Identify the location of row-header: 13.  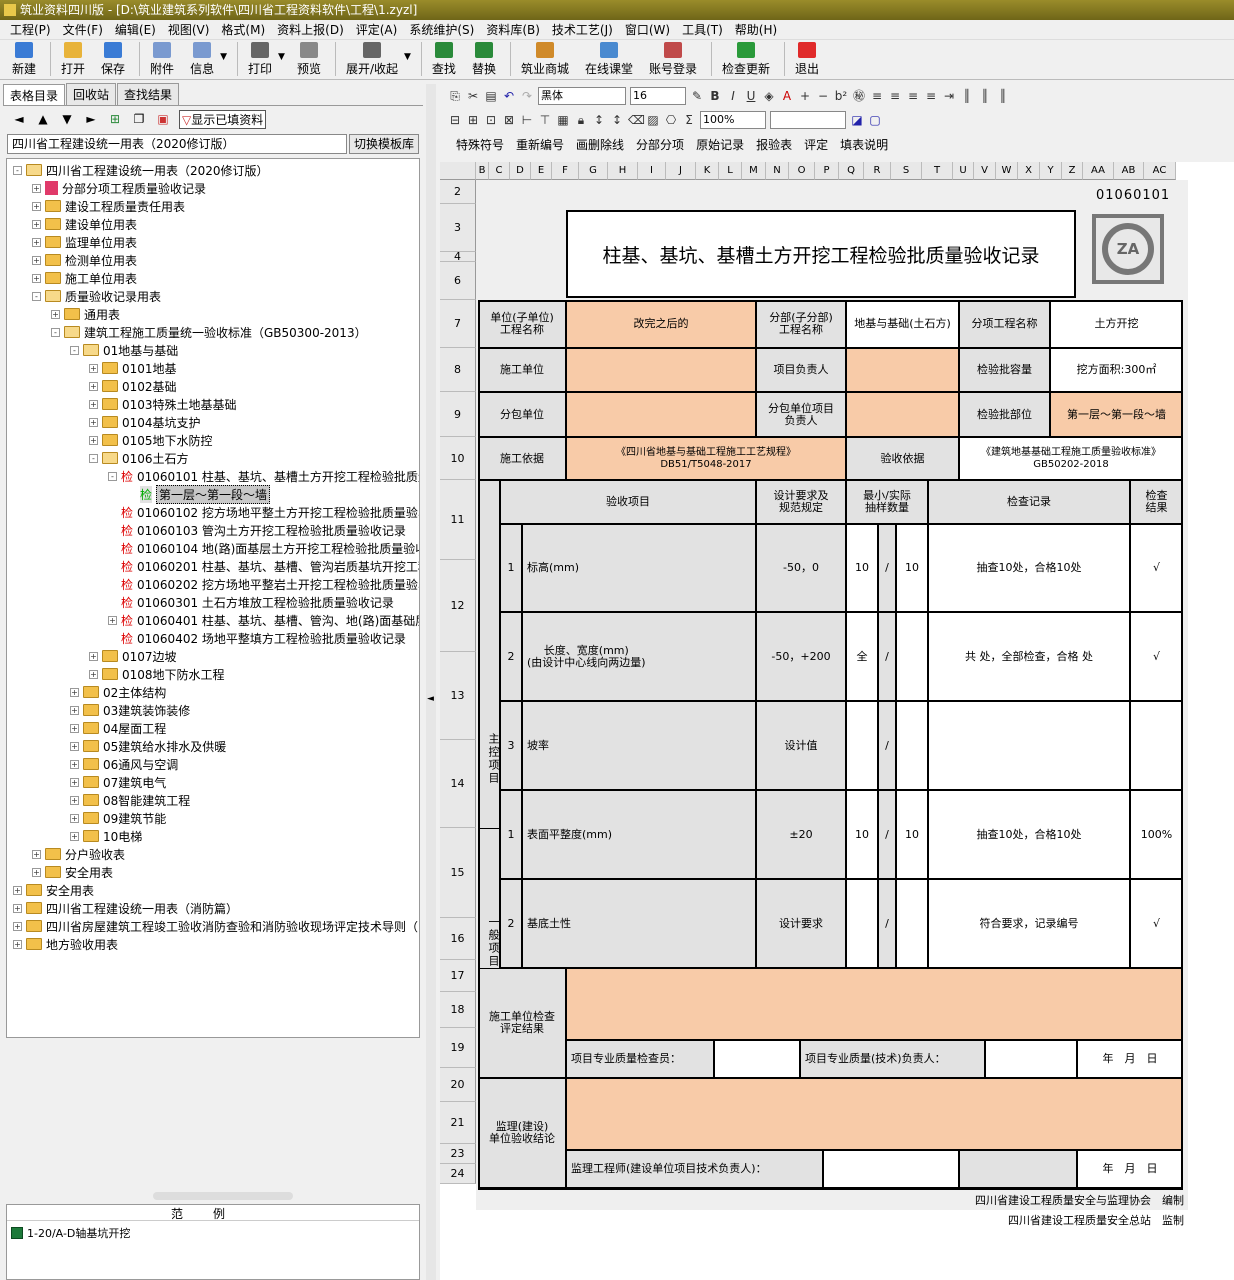
(458, 696).